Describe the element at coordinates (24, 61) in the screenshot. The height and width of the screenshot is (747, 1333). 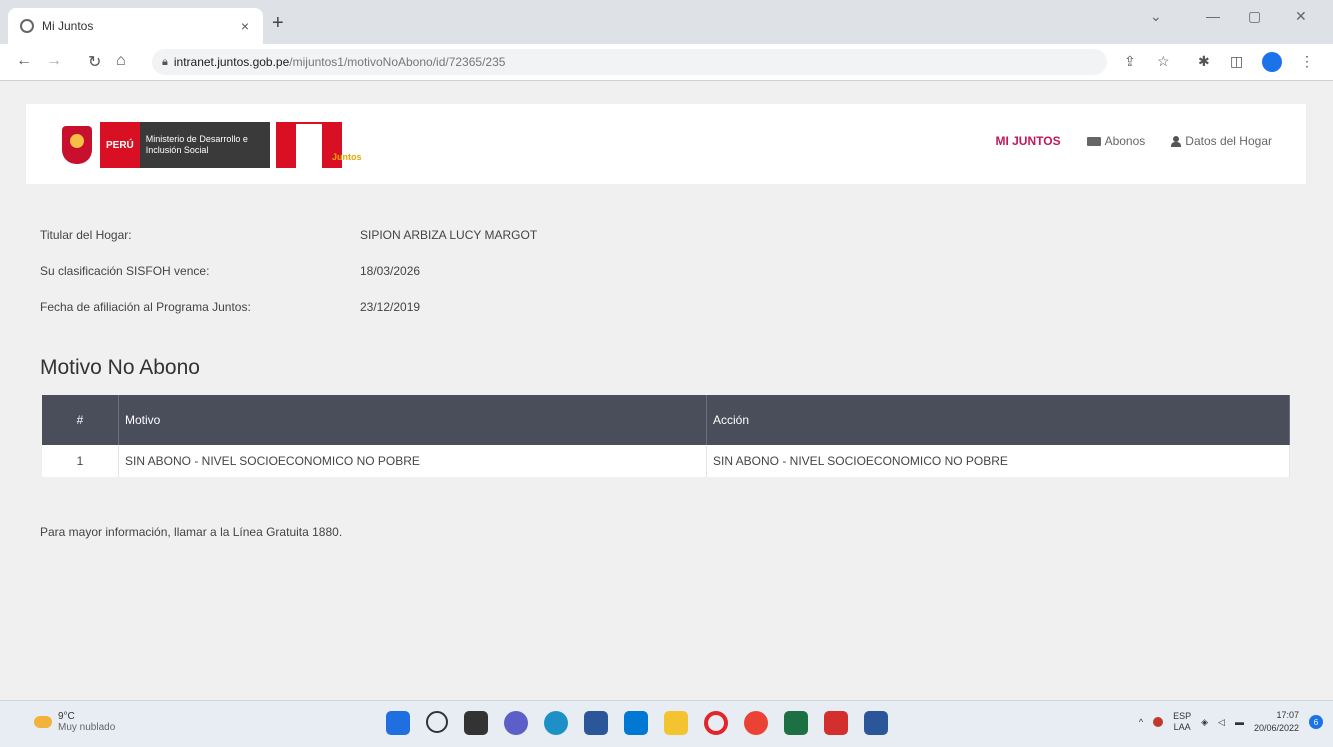
I see `back-arrow-icon: ←` at that location.